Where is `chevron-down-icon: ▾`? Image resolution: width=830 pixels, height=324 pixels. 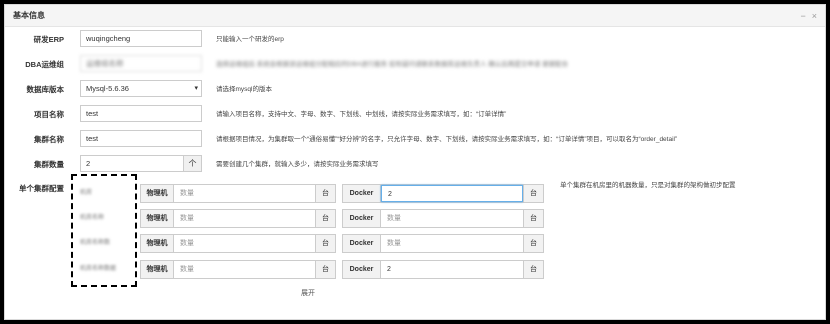
chevron-down-icon: ▾ is located at coordinates (196, 88).